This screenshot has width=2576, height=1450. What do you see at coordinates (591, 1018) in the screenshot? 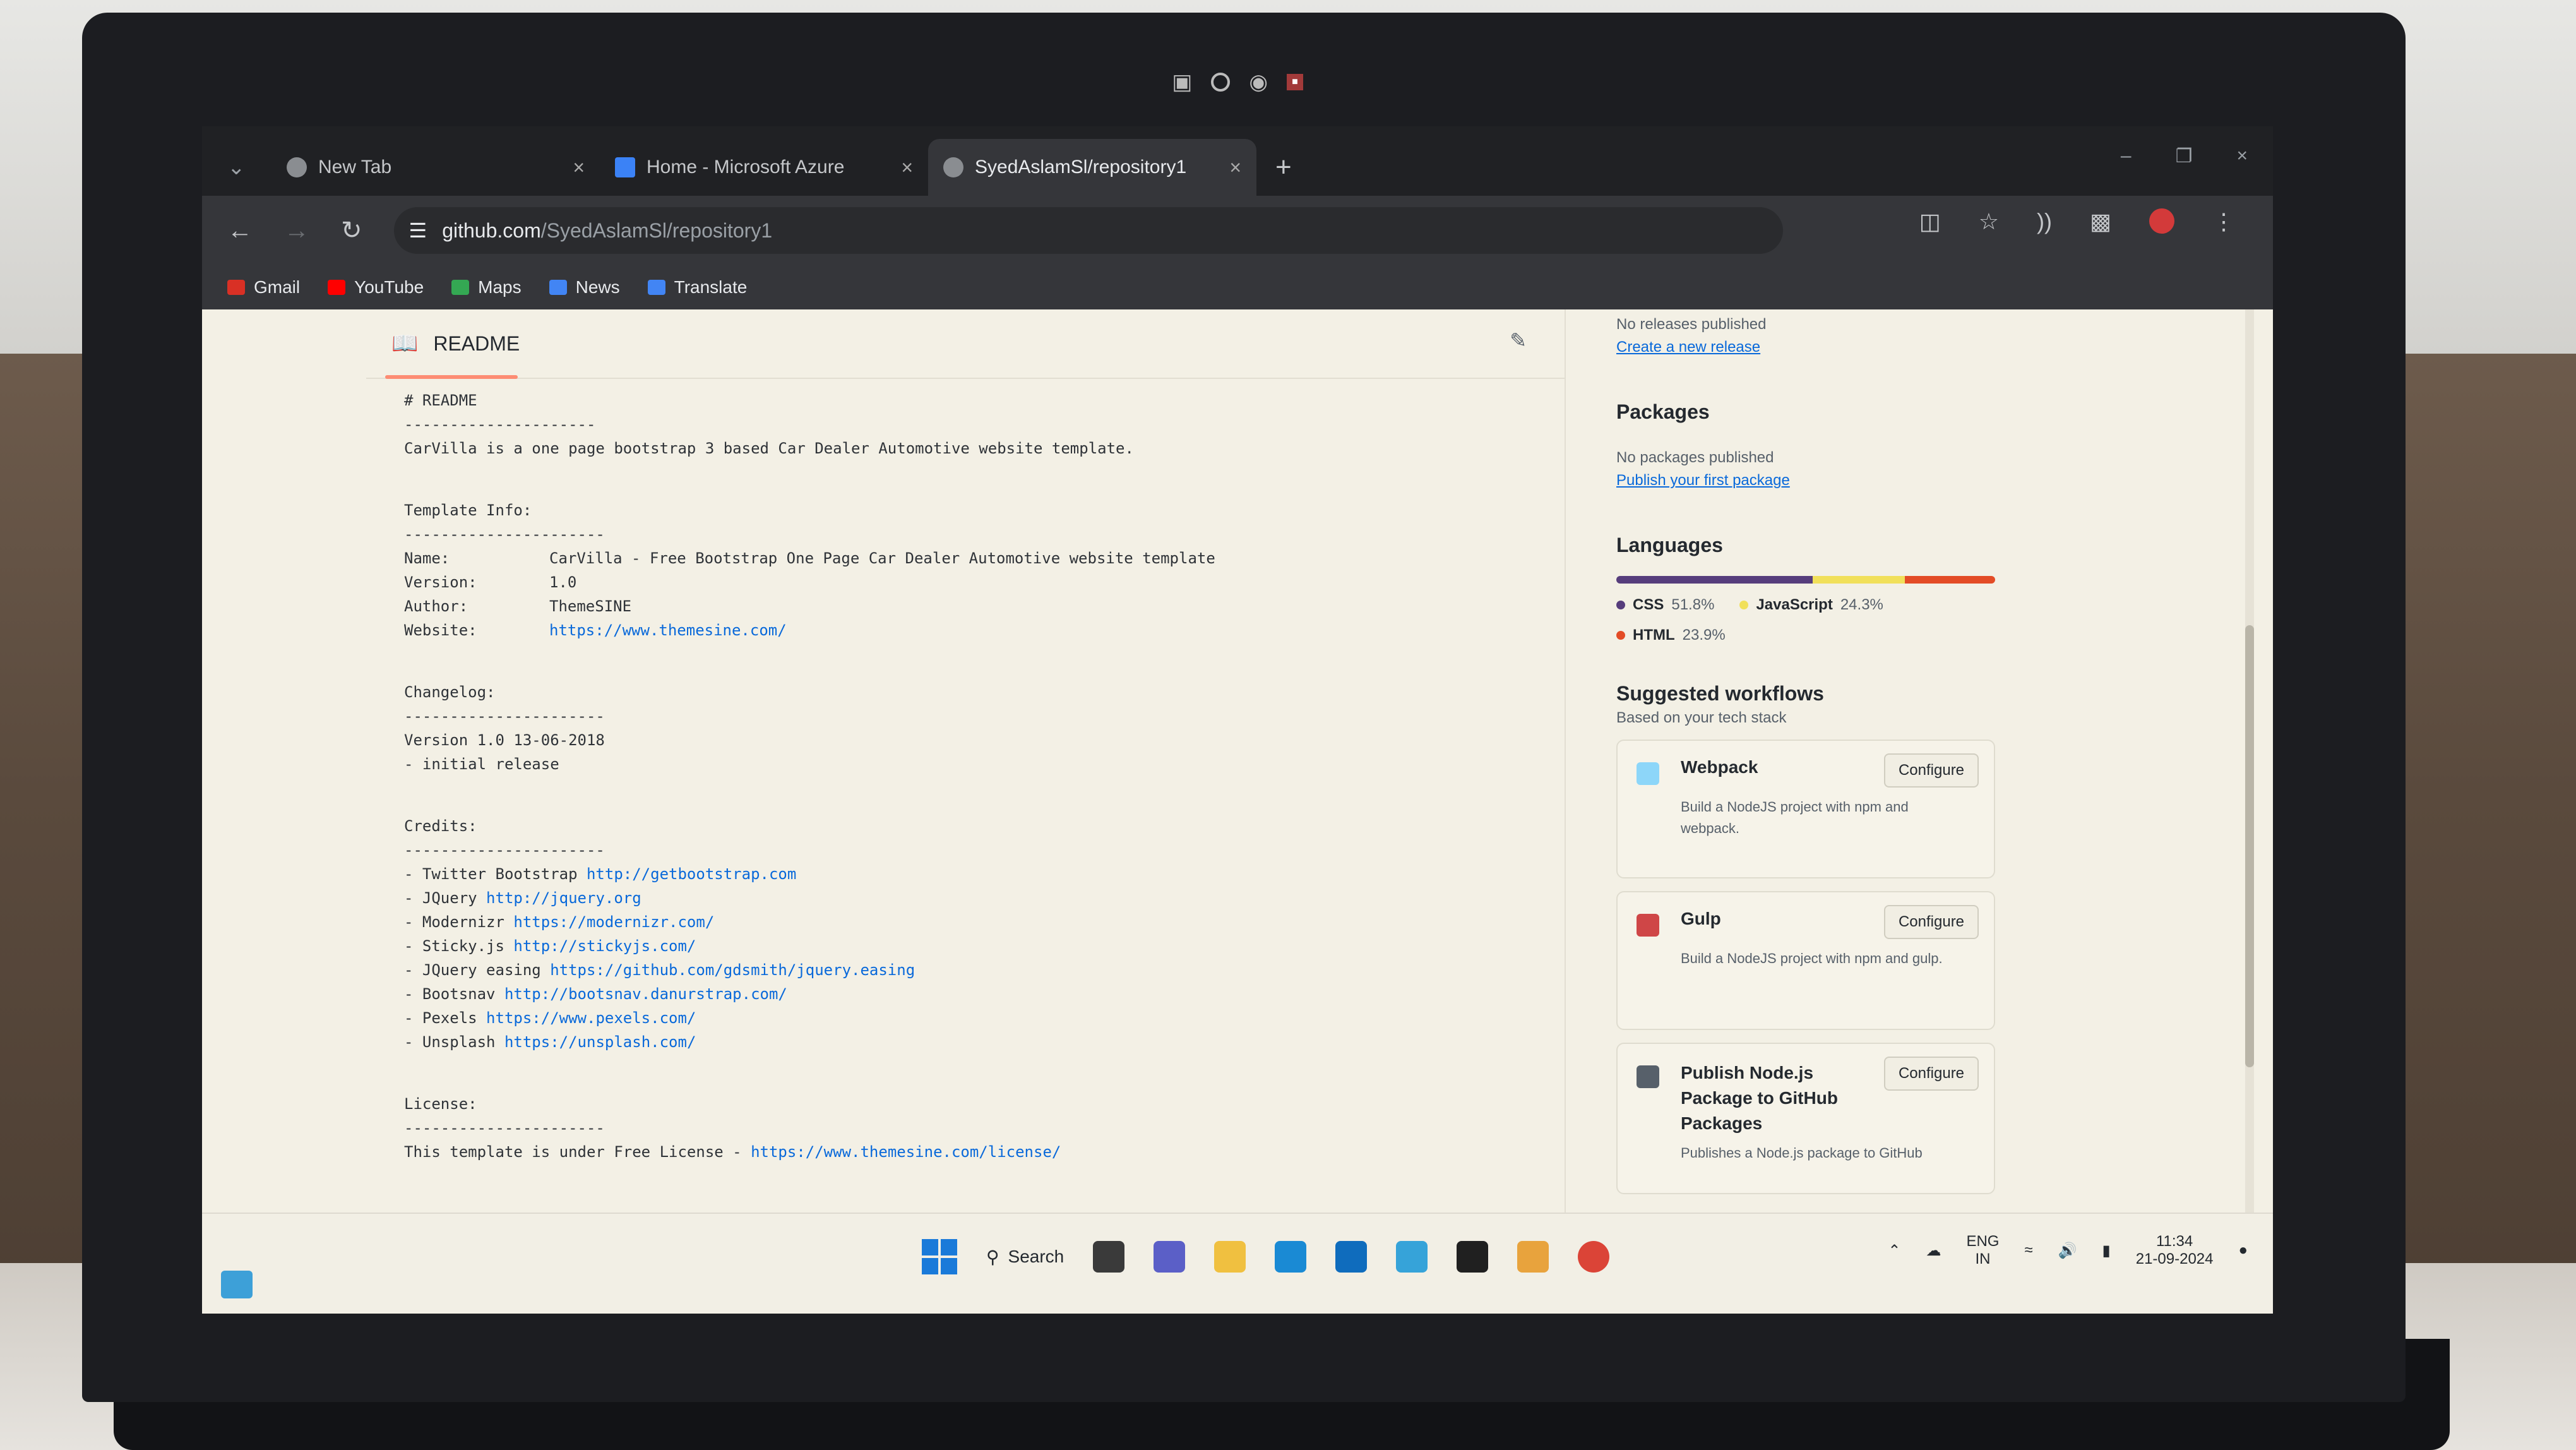
I see `credit-link: https://www.pexels.com/` at bounding box center [591, 1018].